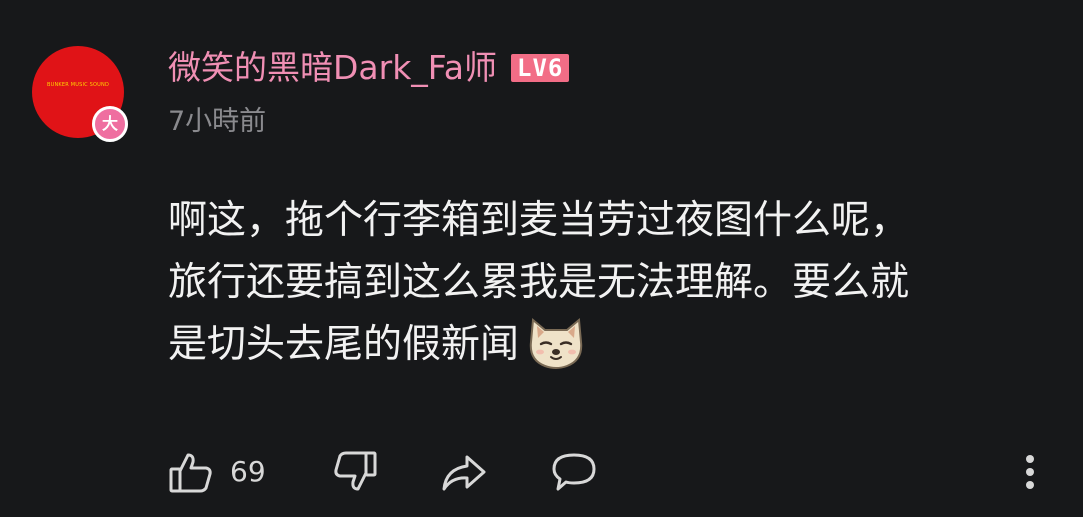 Image resolution: width=1083 pixels, height=517 pixels. What do you see at coordinates (539, 282) in the screenshot?
I see `comment-line-2: 旅行还要搞到这么累我是无法理解。要么就` at bounding box center [539, 282].